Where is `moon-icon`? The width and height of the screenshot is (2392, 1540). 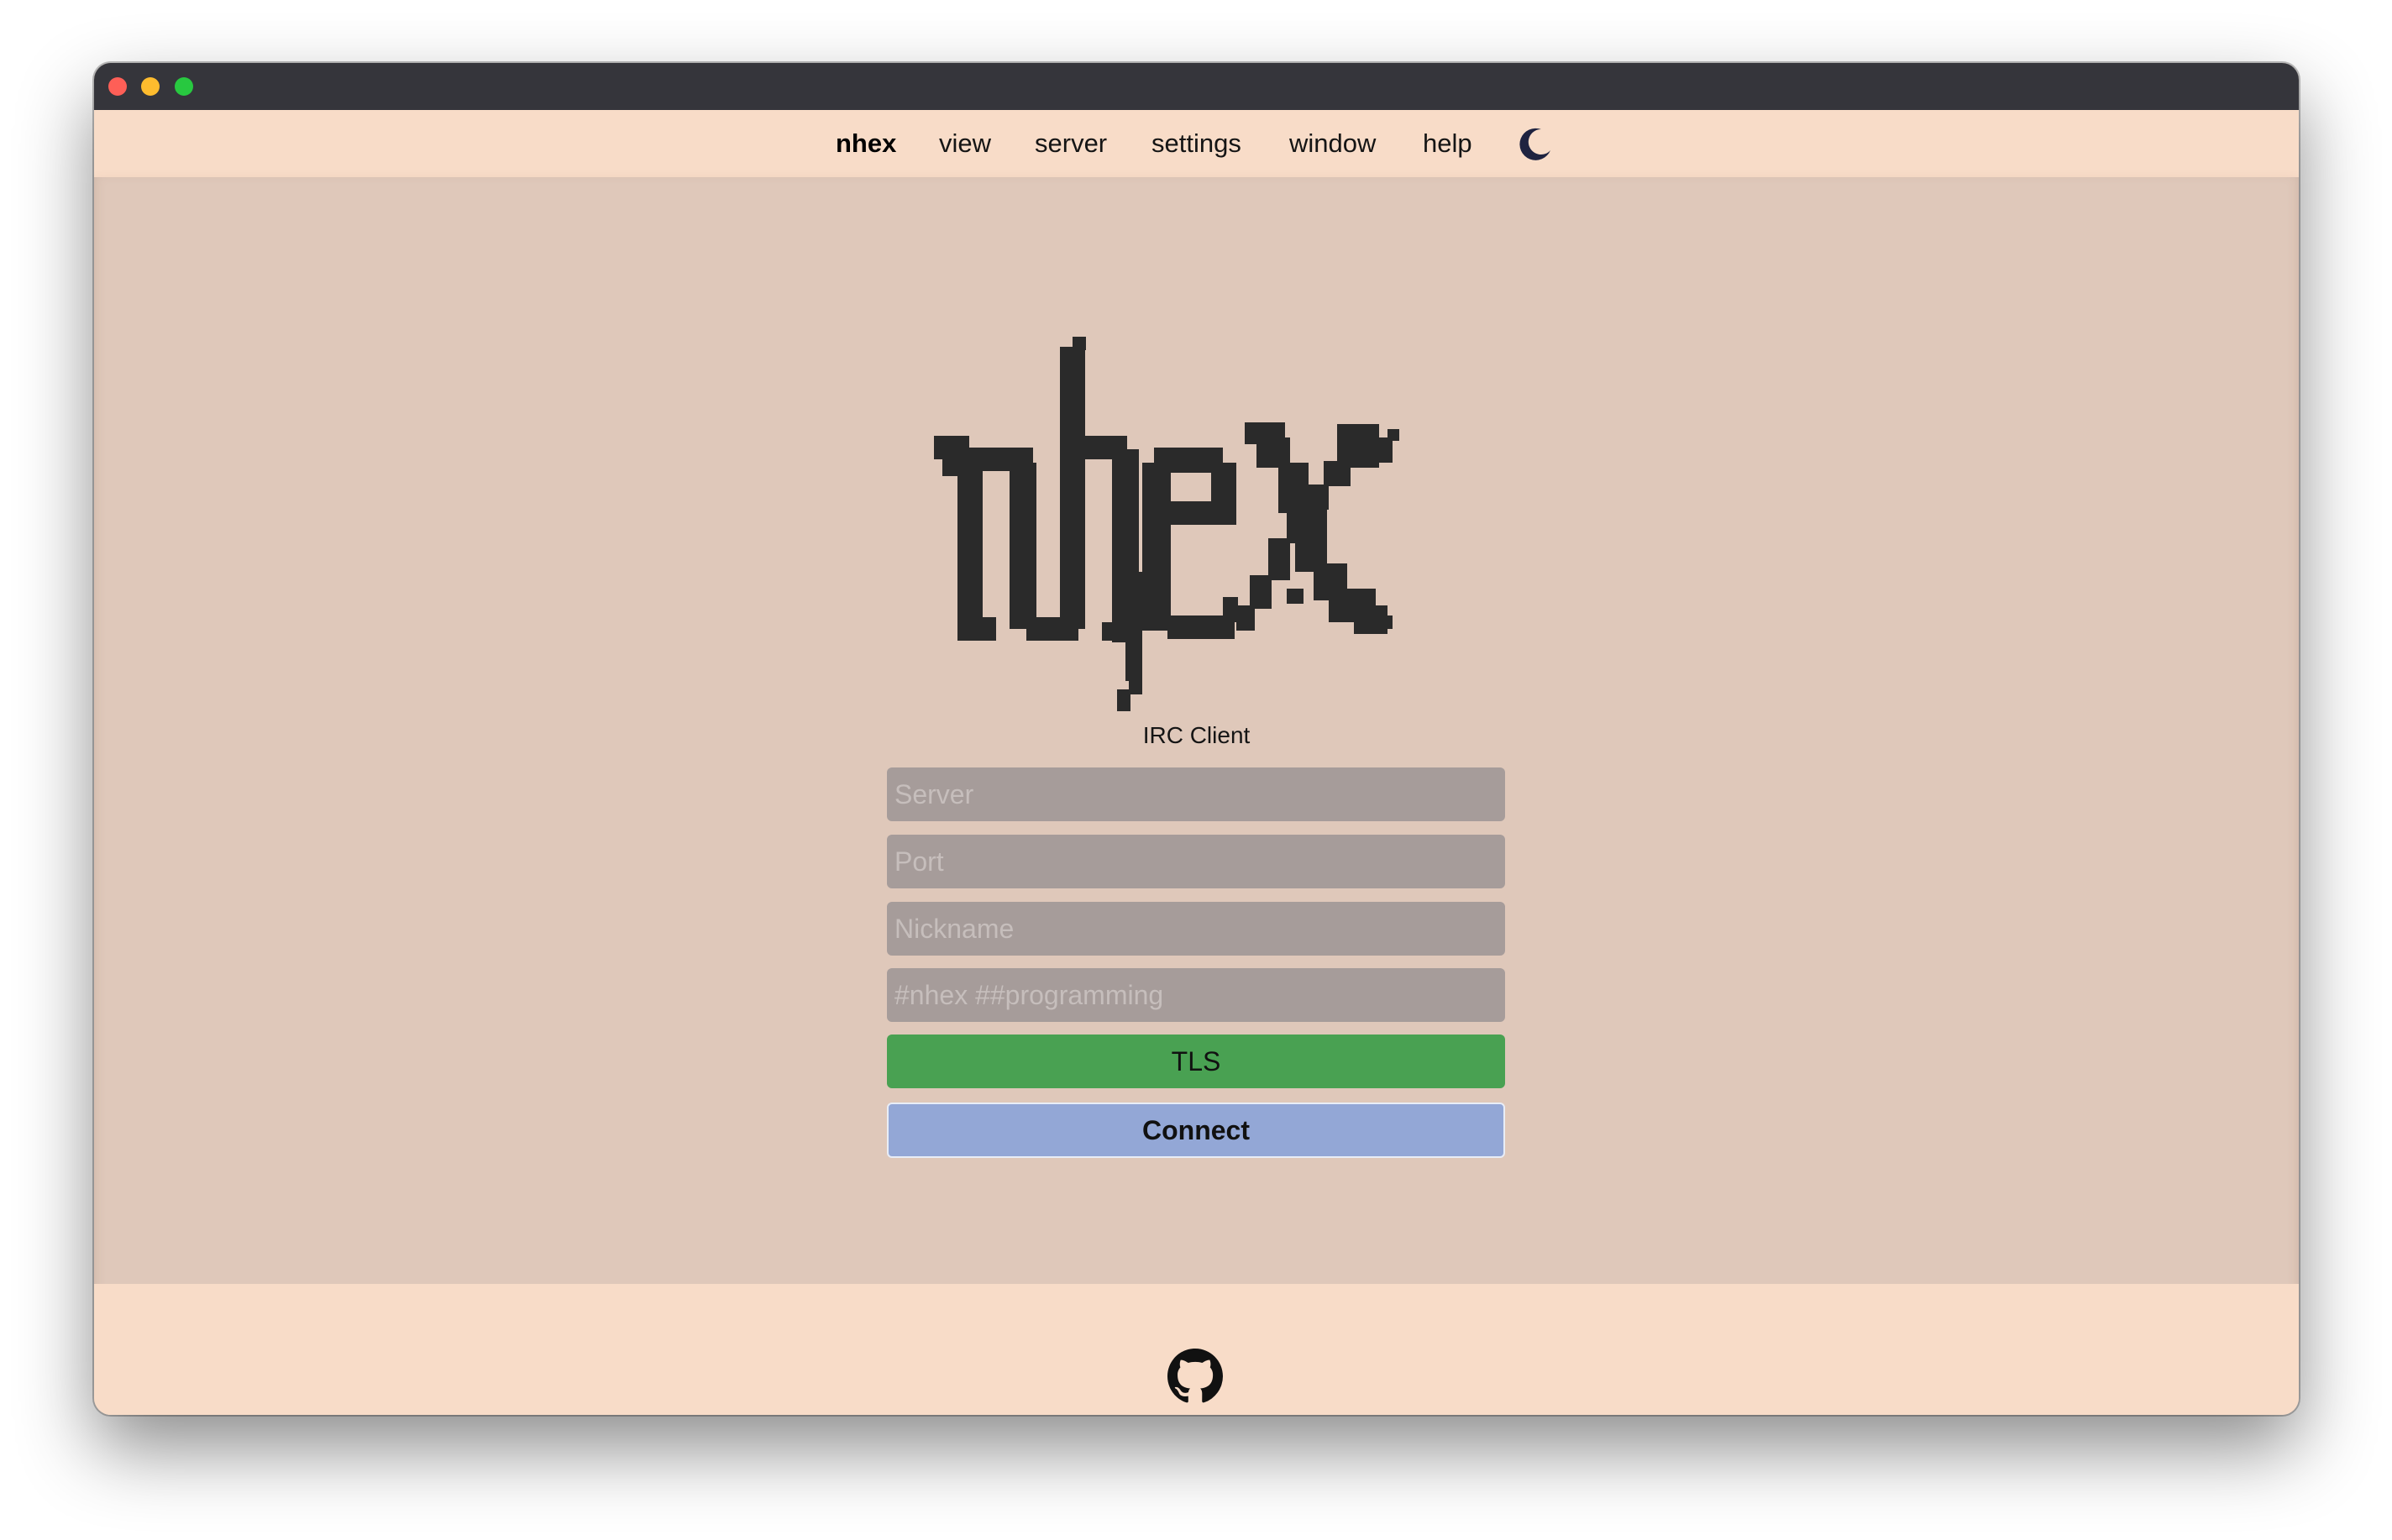 moon-icon is located at coordinates (1534, 144).